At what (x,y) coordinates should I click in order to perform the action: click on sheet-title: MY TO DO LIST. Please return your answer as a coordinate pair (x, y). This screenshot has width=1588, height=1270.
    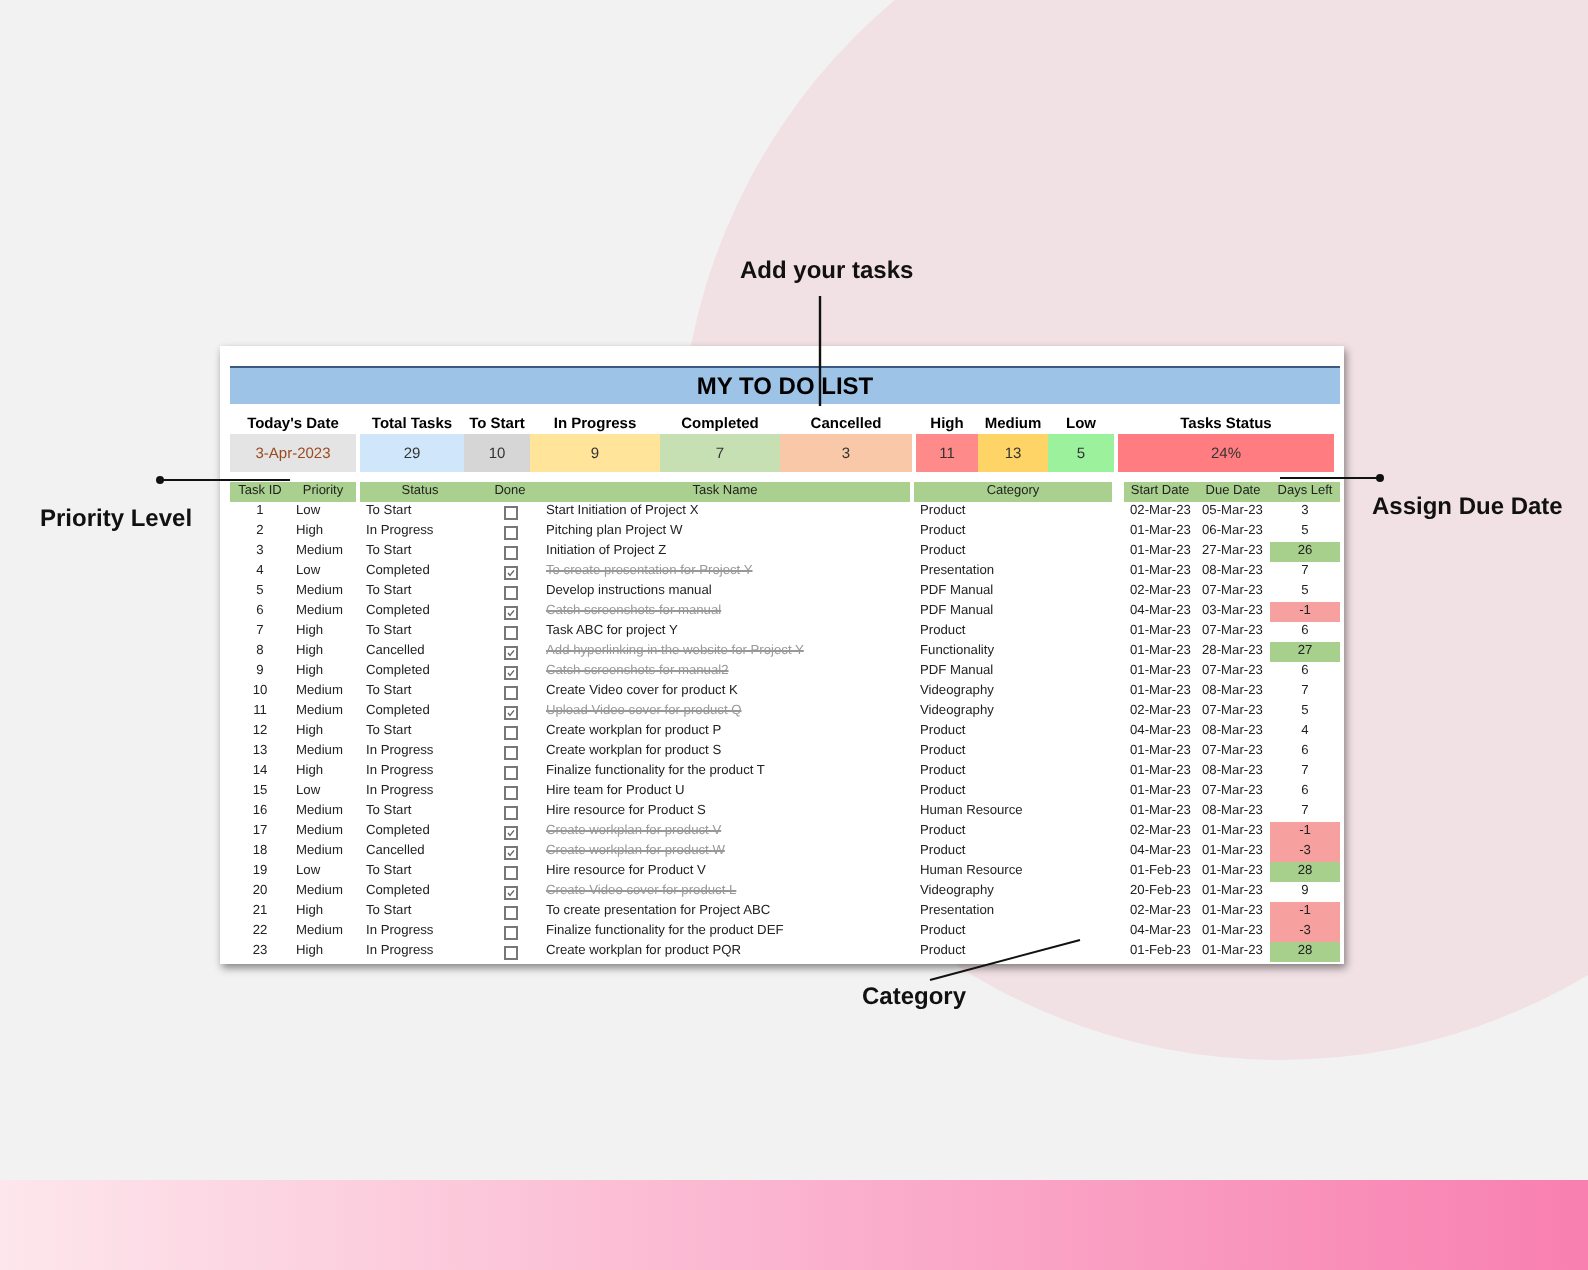
    Looking at the image, I should click on (785, 385).